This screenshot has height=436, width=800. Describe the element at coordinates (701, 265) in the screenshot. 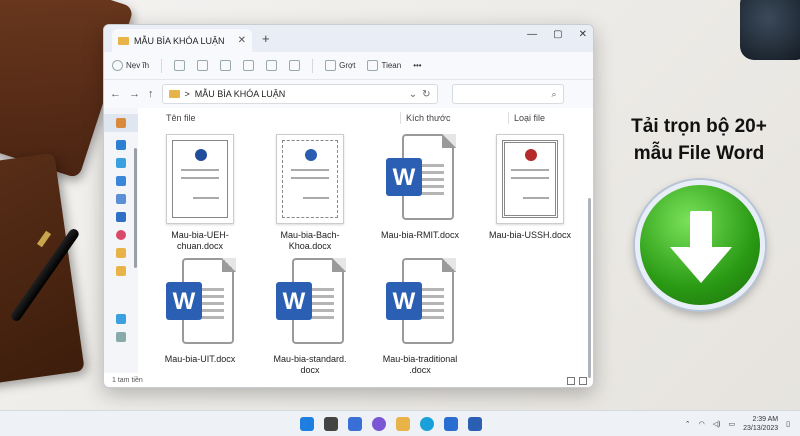

I see `download-arrow-head` at that location.